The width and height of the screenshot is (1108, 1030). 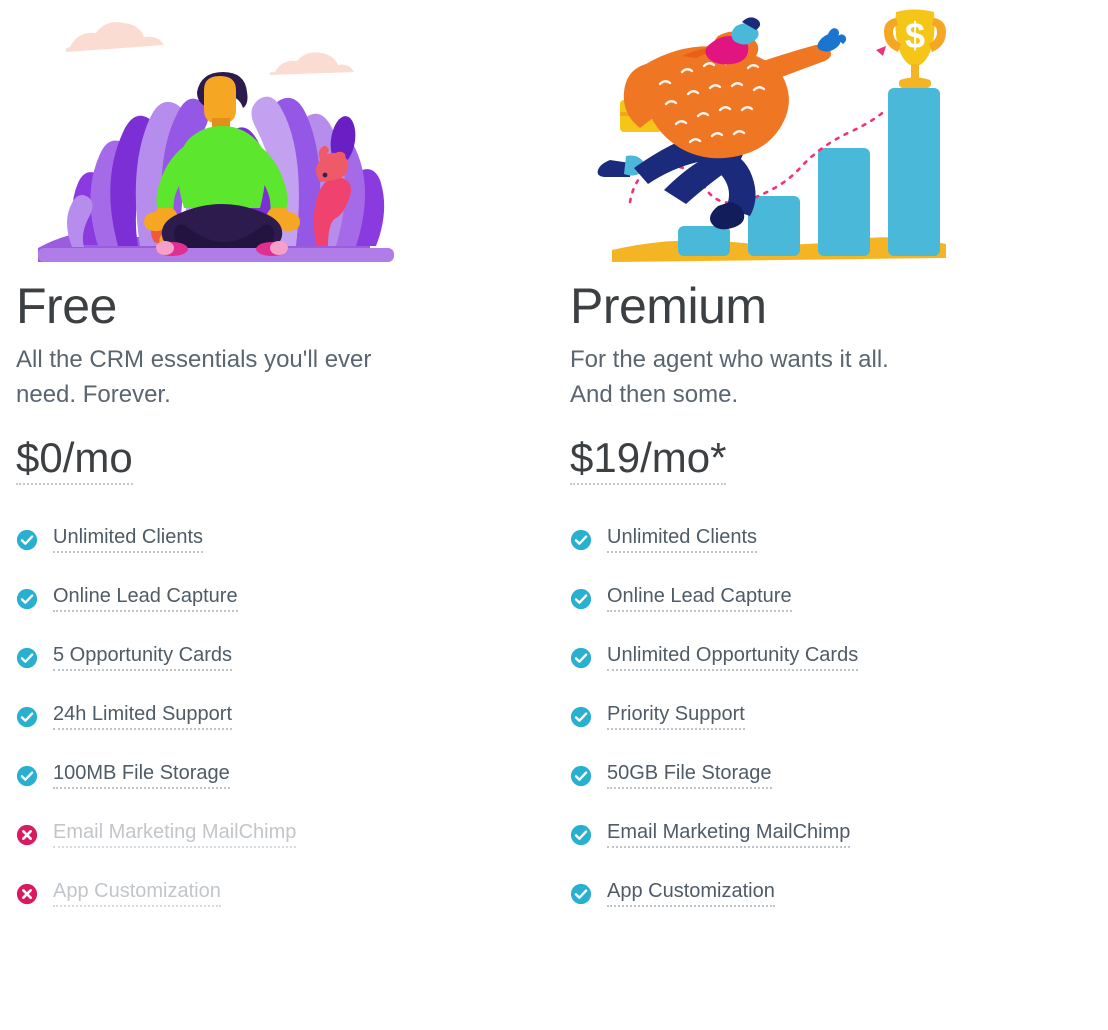 What do you see at coordinates (676, 716) in the screenshot?
I see `feature-label: Priority Support` at bounding box center [676, 716].